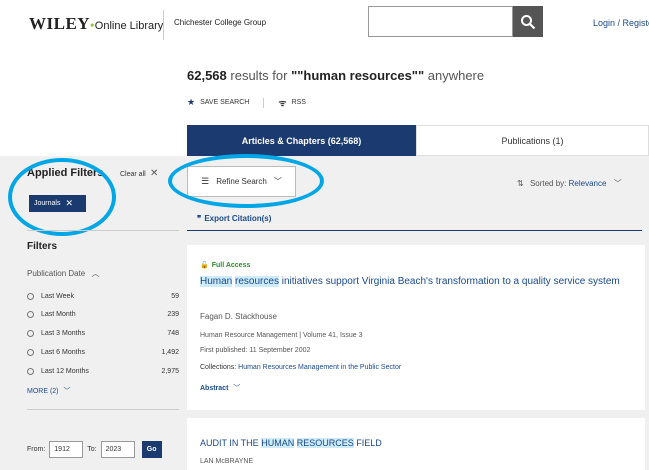 The image size is (649, 470). I want to click on rss-link: RSS, so click(299, 102).